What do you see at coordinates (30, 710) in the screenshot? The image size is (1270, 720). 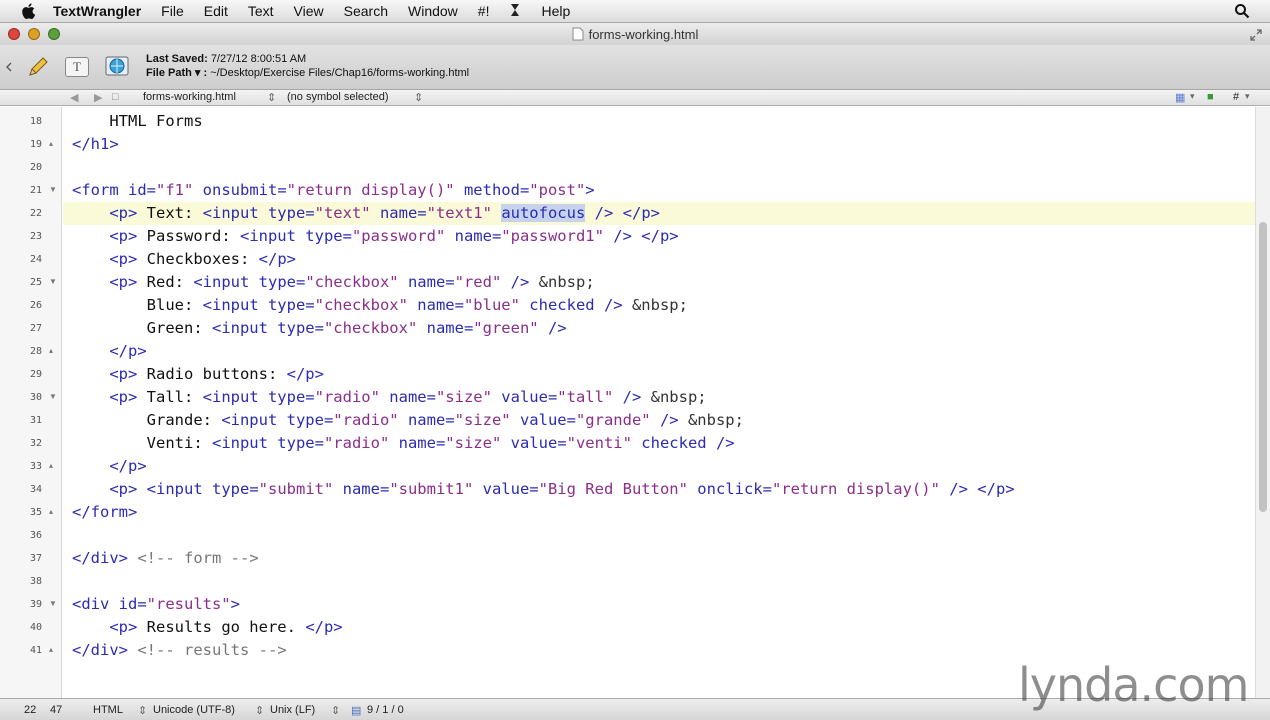 I see `status-line: 22` at bounding box center [30, 710].